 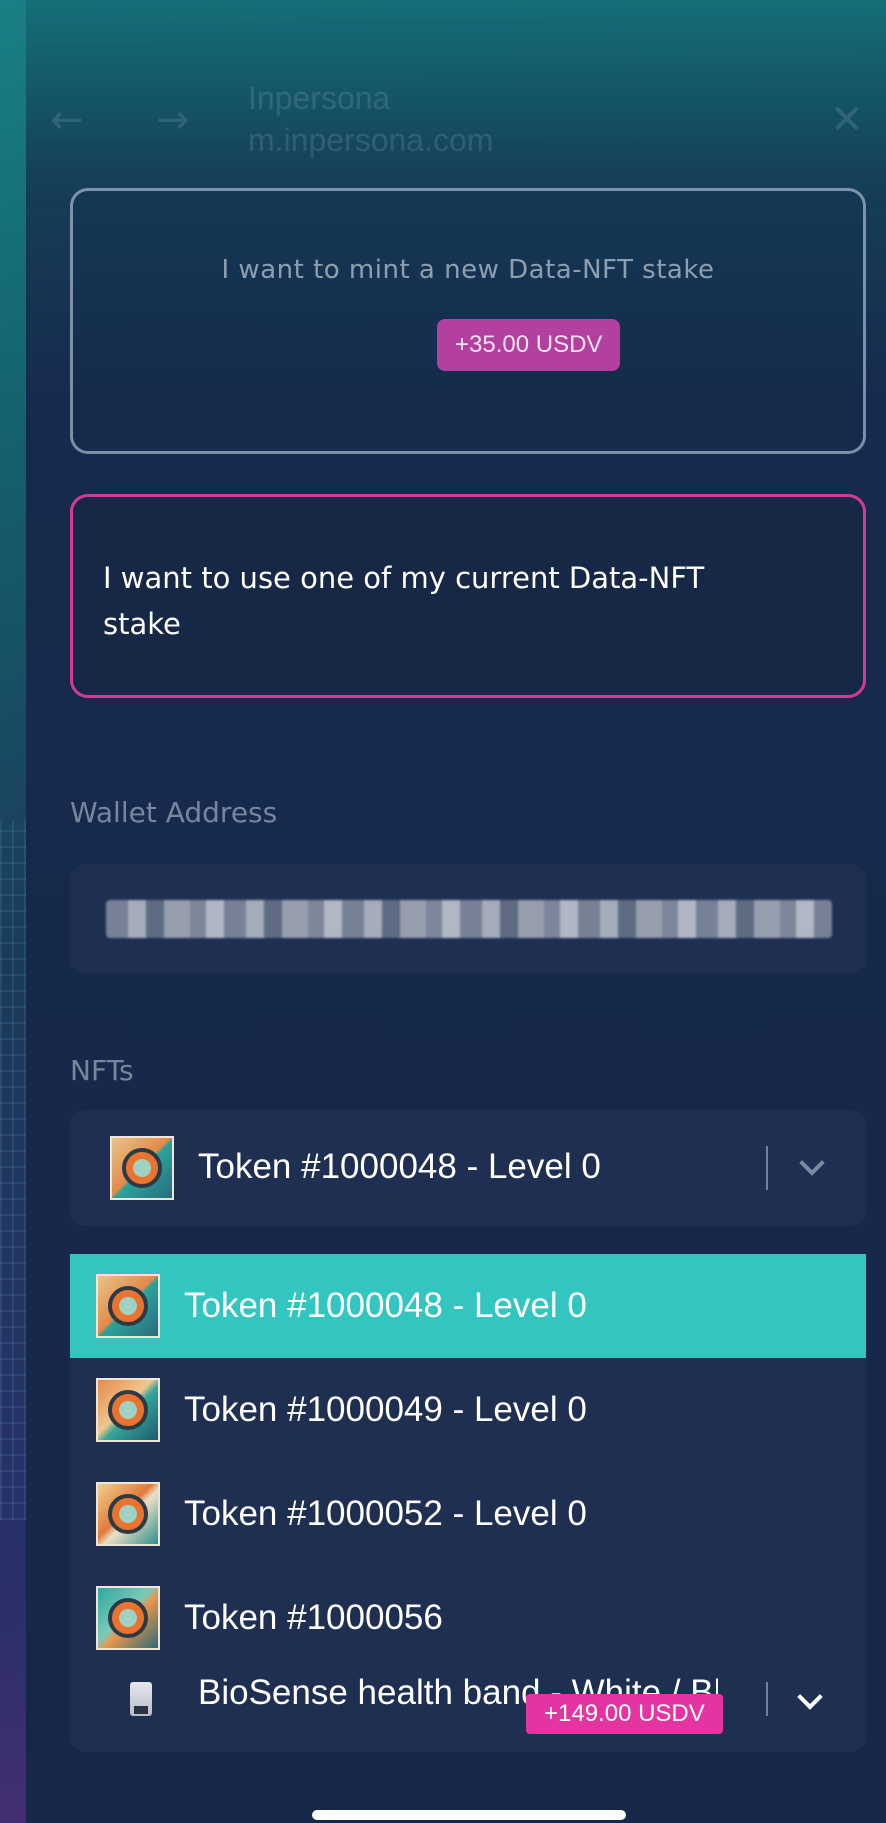 I want to click on nft-option: Token #1000052 - Level 0, so click(x=468, y=1514).